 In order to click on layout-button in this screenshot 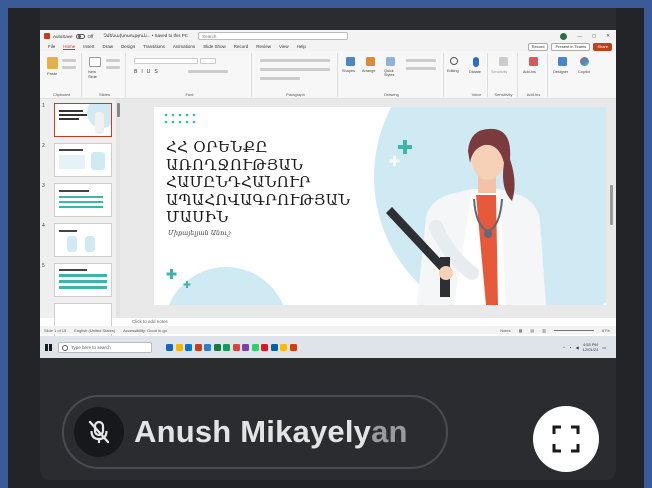, I will do `click(113, 60)`.